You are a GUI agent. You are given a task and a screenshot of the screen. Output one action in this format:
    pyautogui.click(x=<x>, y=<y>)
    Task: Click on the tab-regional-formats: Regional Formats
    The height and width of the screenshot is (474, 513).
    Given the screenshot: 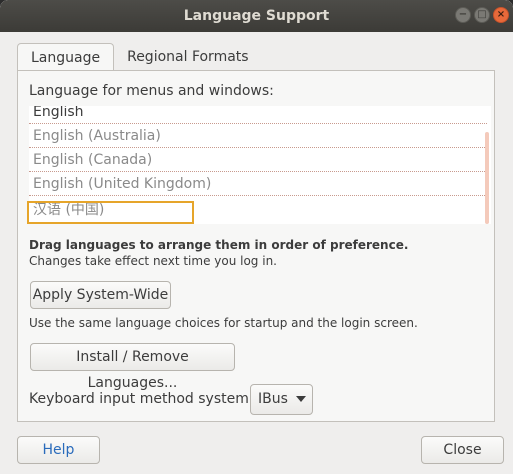 What is the action you would take?
    pyautogui.click(x=188, y=57)
    